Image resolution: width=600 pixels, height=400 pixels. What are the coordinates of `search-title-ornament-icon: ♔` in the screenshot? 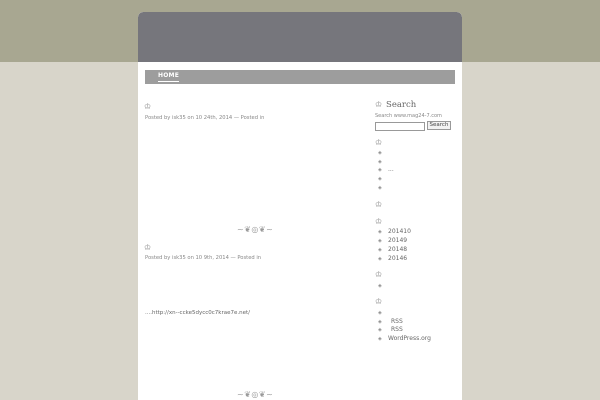 It's located at (379, 104).